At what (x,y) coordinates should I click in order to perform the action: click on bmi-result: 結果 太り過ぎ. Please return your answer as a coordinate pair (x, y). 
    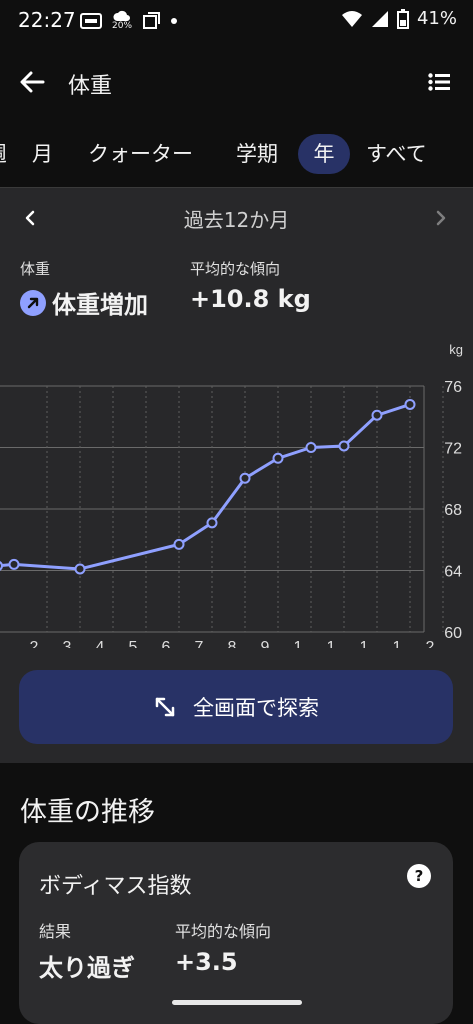
    Looking at the image, I should click on (87, 950).